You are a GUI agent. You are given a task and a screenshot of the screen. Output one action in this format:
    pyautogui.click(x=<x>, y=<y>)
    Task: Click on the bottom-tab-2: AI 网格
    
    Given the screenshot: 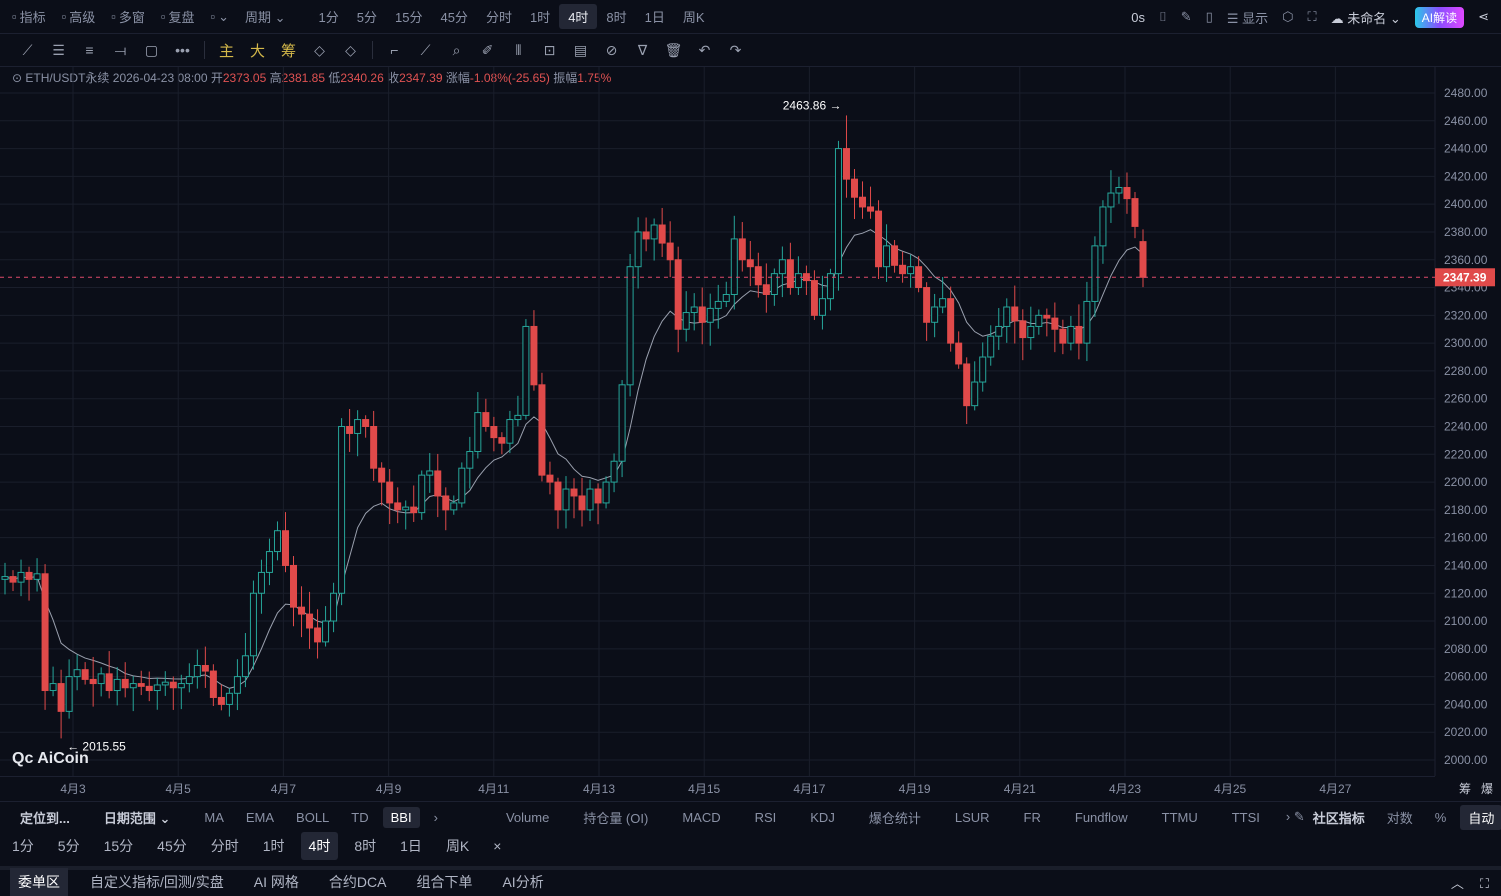 What is the action you would take?
    pyautogui.click(x=276, y=882)
    